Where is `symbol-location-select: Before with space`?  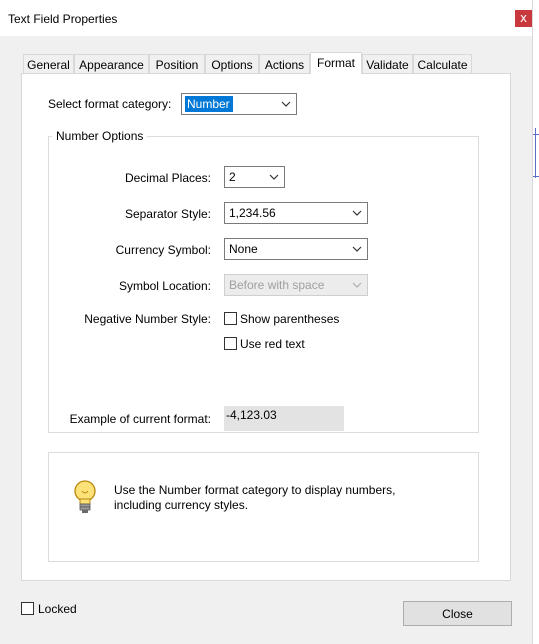 symbol-location-select: Before with space is located at coordinates (296, 285).